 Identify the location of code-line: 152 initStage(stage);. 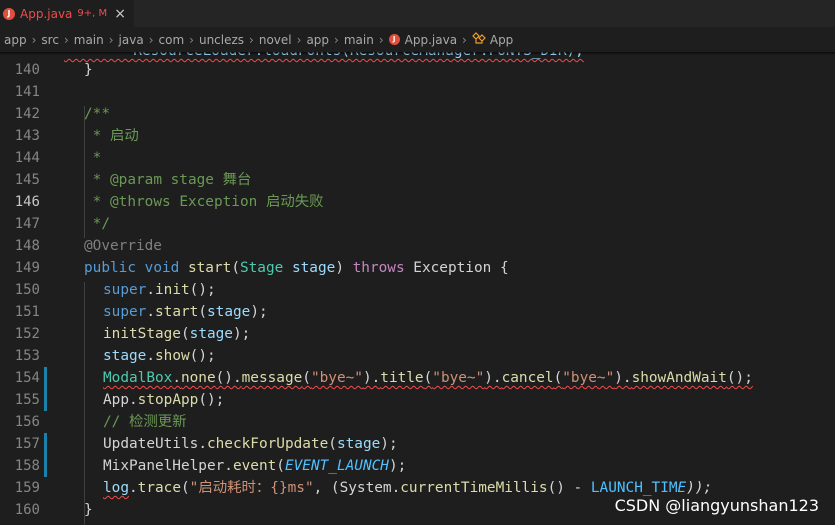
(417, 334).